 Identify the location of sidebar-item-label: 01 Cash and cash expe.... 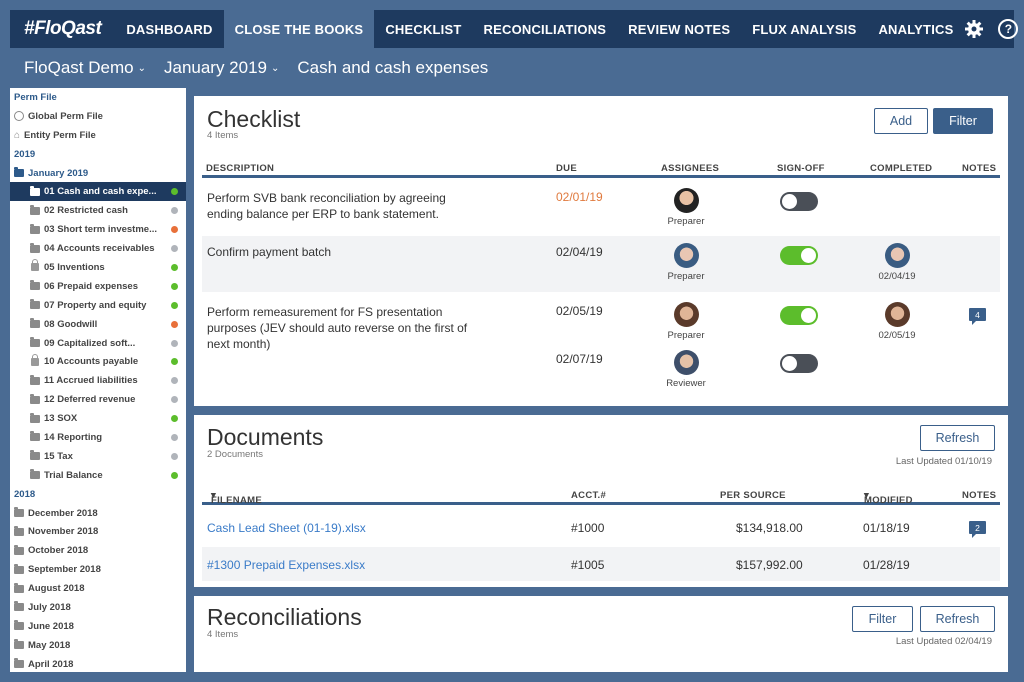
(100, 192).